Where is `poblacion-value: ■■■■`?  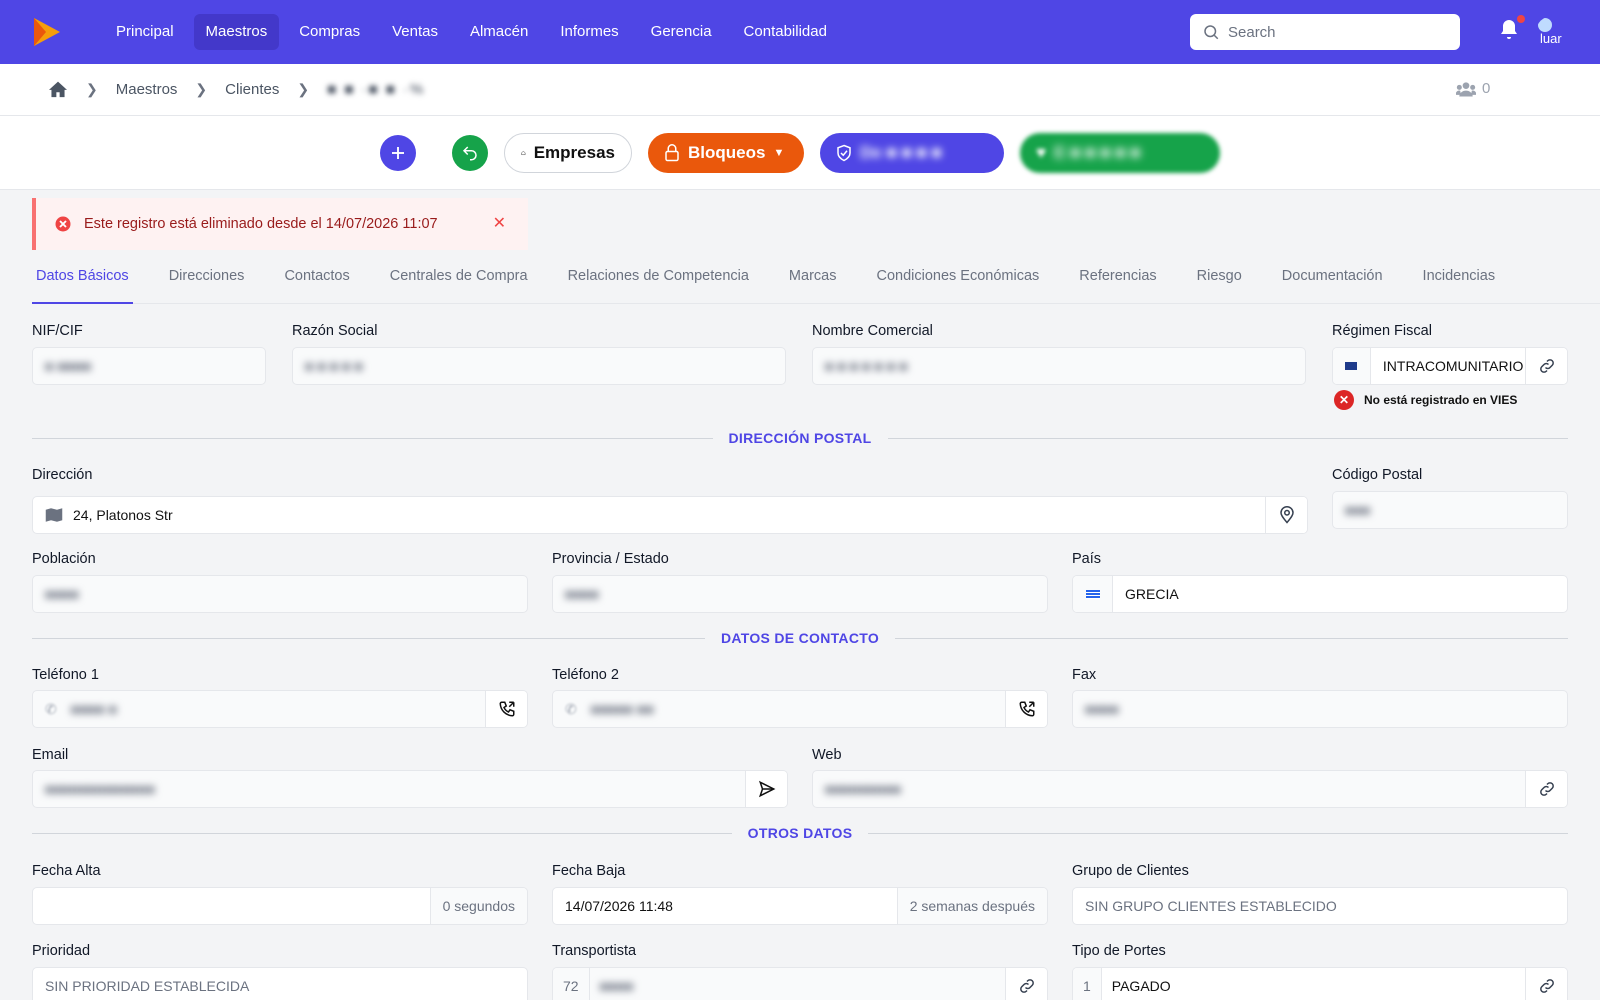 poblacion-value: ■■■■ is located at coordinates (62, 594).